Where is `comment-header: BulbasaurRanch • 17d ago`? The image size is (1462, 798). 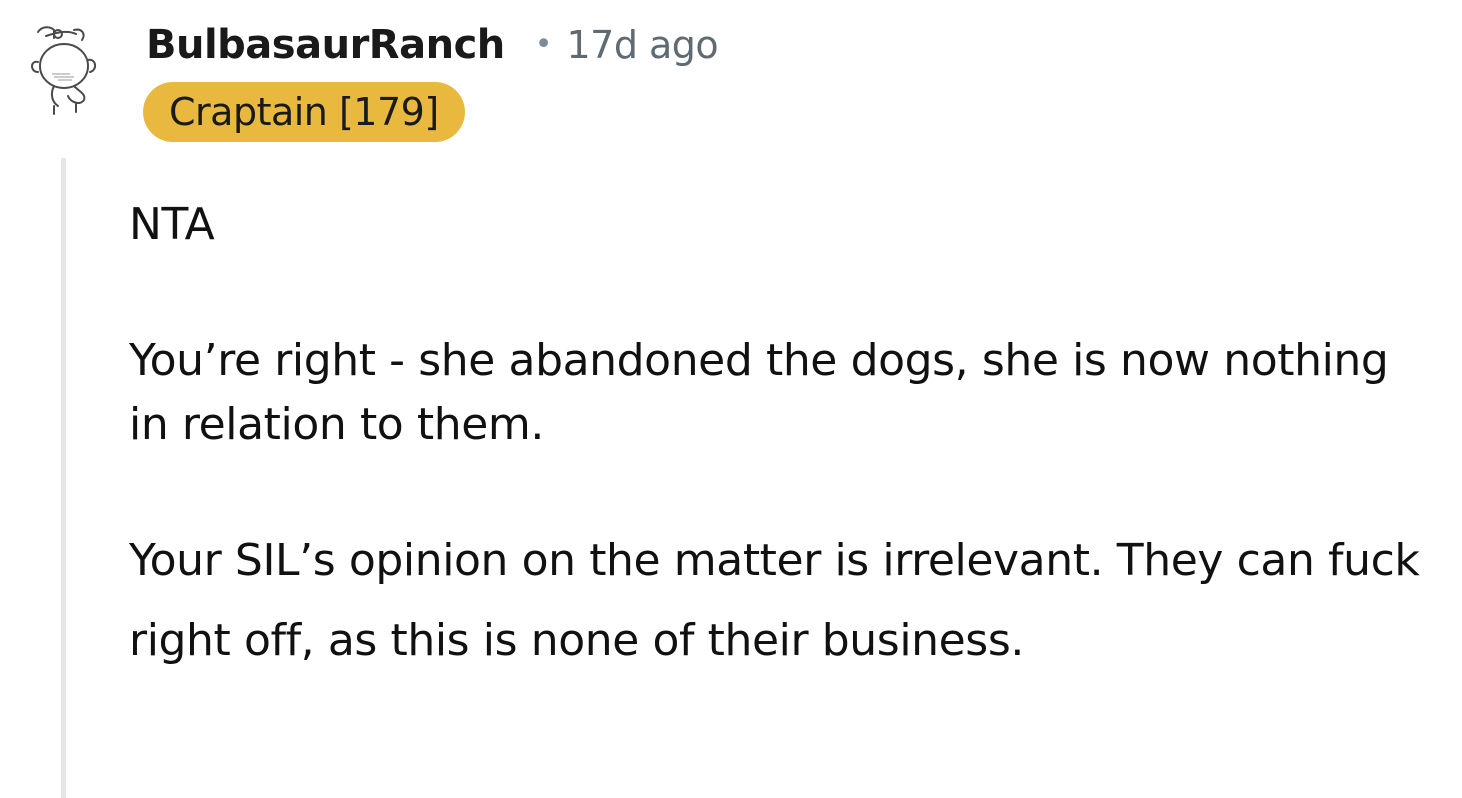 comment-header: BulbasaurRanch • 17d ago is located at coordinates (432, 45).